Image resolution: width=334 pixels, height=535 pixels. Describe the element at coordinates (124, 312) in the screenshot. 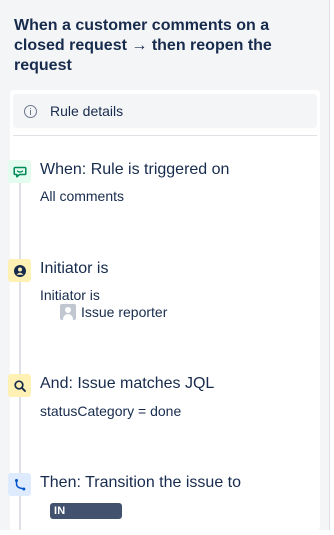

I see `initiator-value: Issue reporter` at that location.